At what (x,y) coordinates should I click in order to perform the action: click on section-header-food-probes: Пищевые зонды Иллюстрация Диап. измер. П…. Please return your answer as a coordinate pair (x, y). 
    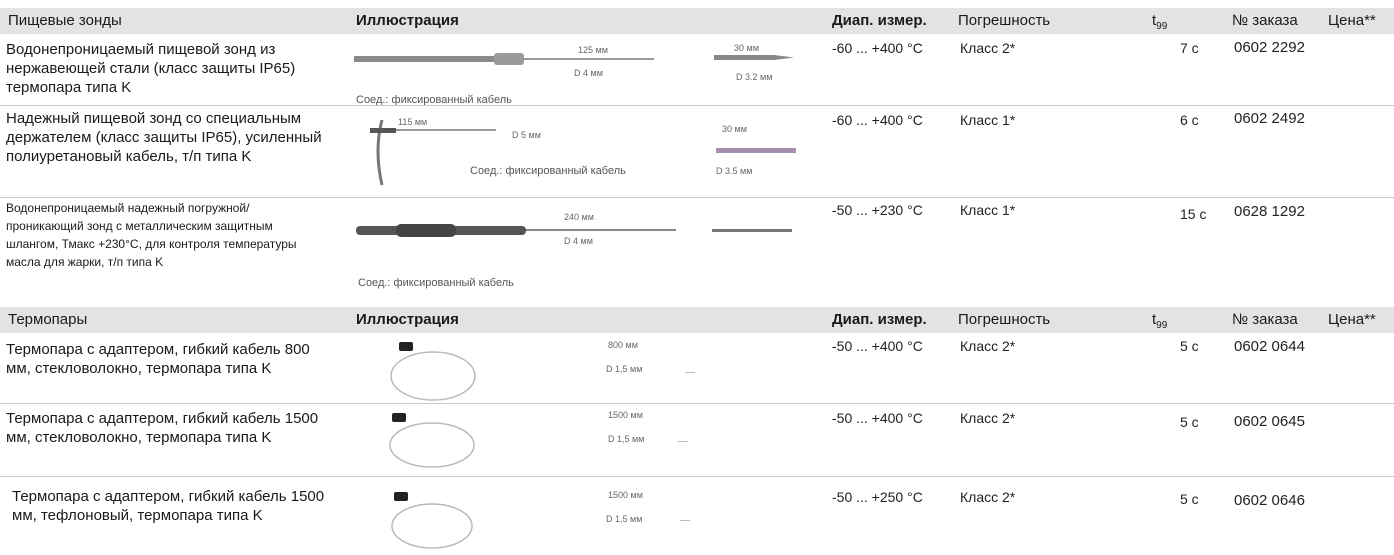
    Looking at the image, I should click on (697, 21).